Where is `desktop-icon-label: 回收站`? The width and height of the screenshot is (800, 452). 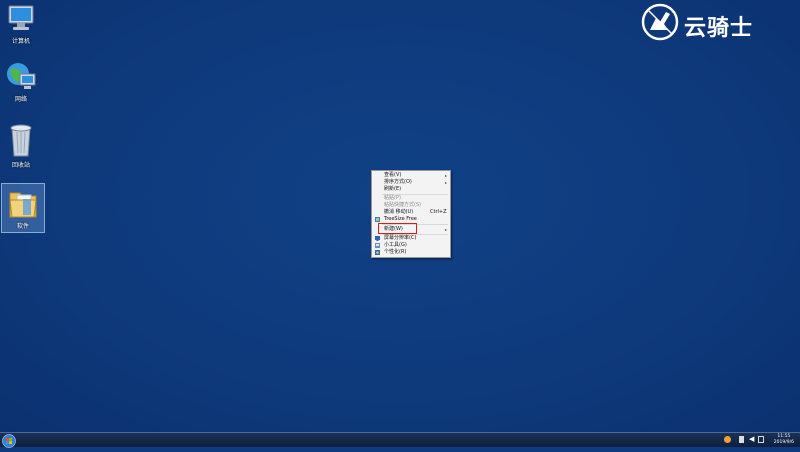
desktop-icon-label: 回收站 is located at coordinates (20, 165).